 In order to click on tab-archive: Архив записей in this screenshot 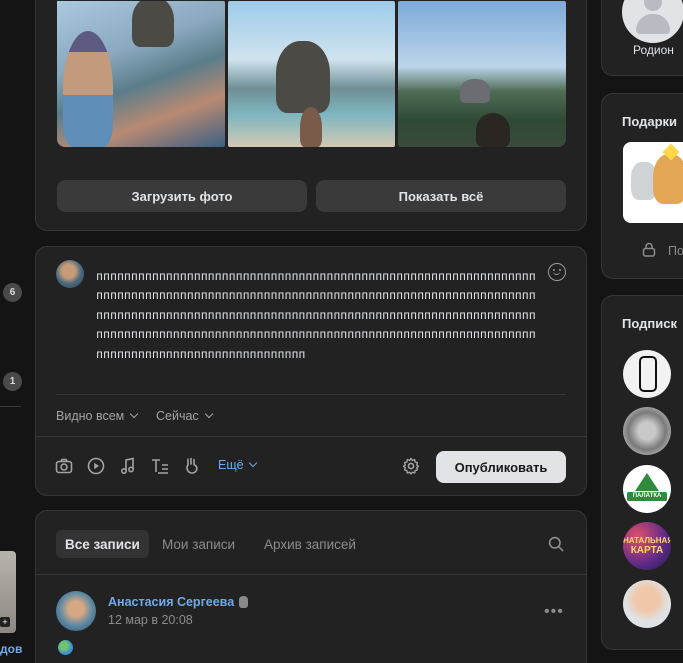, I will do `click(310, 544)`.